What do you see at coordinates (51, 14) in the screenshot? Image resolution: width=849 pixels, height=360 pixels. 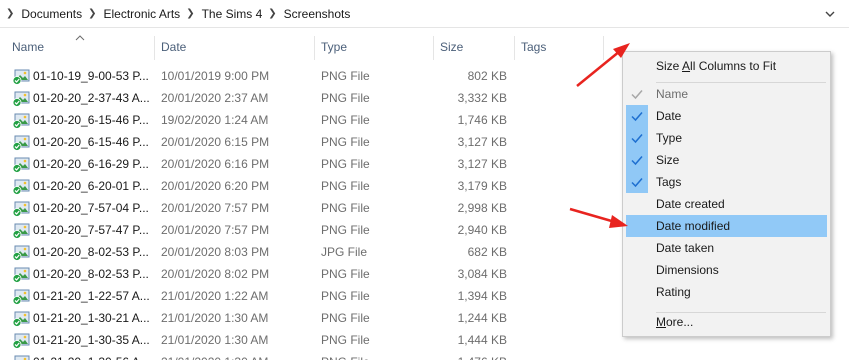 I see `breadcrumb-documents: Documents` at bounding box center [51, 14].